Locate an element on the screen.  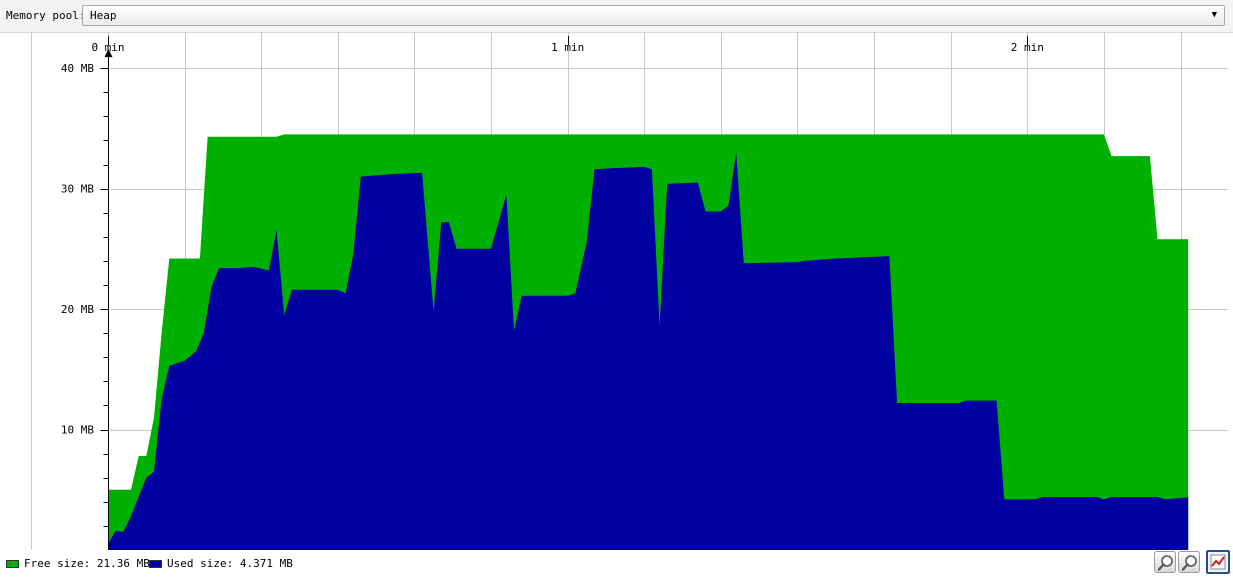
legend-free-label: Free size: 21.36 MB is located at coordinates (87, 563).